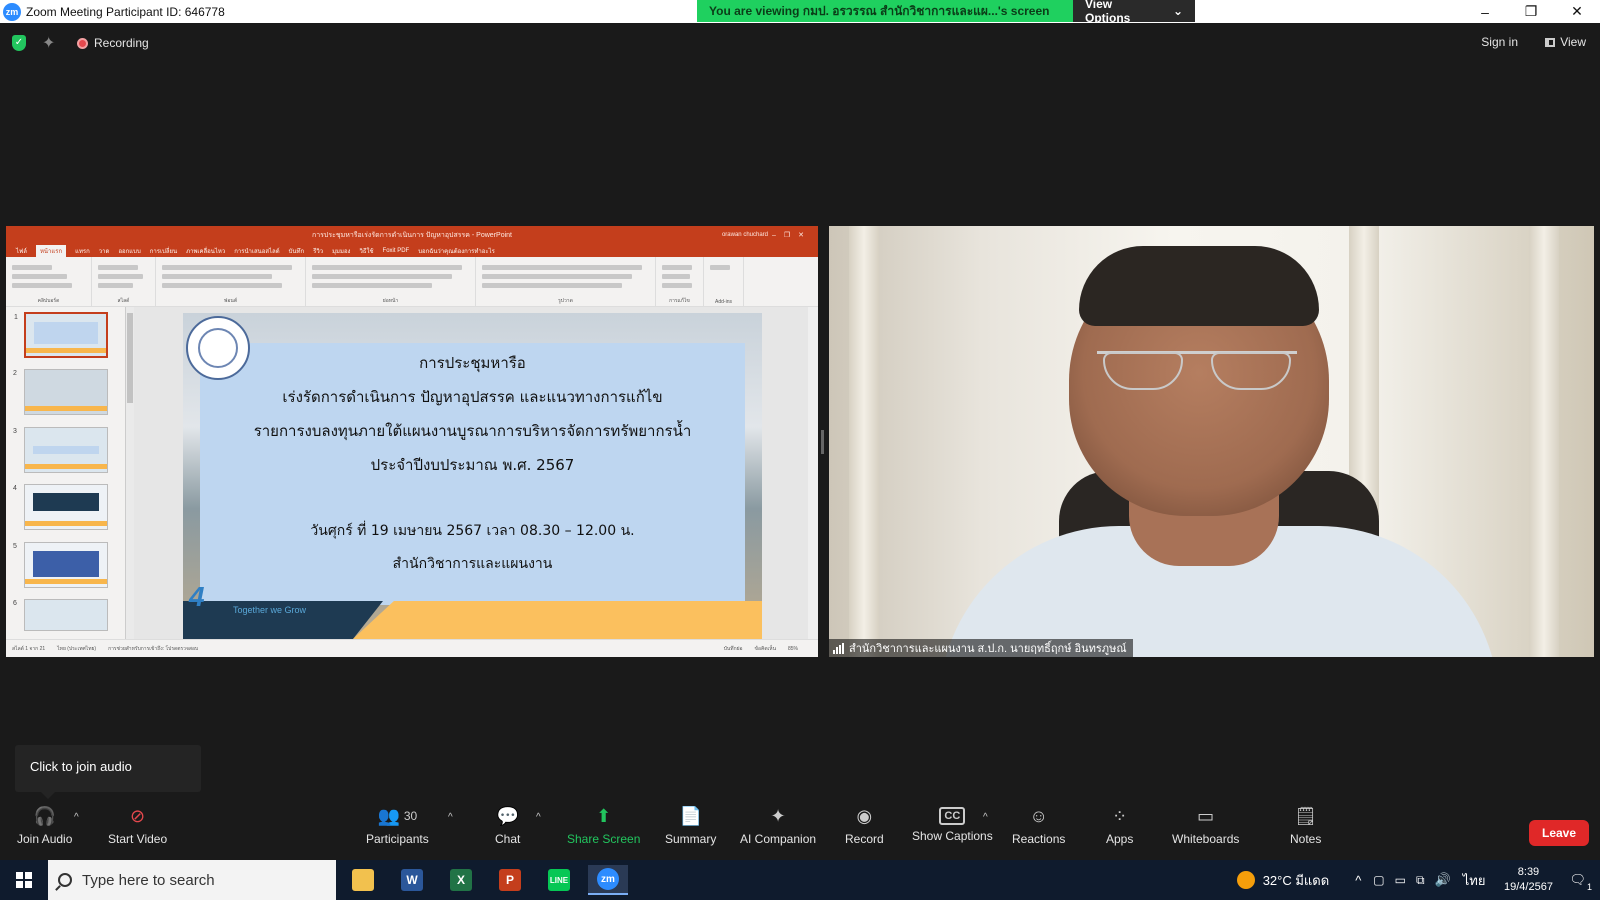 The height and width of the screenshot is (900, 1600). Describe the element at coordinates (1038, 815) in the screenshot. I see `reactions-emoji-icon: ☺` at that location.